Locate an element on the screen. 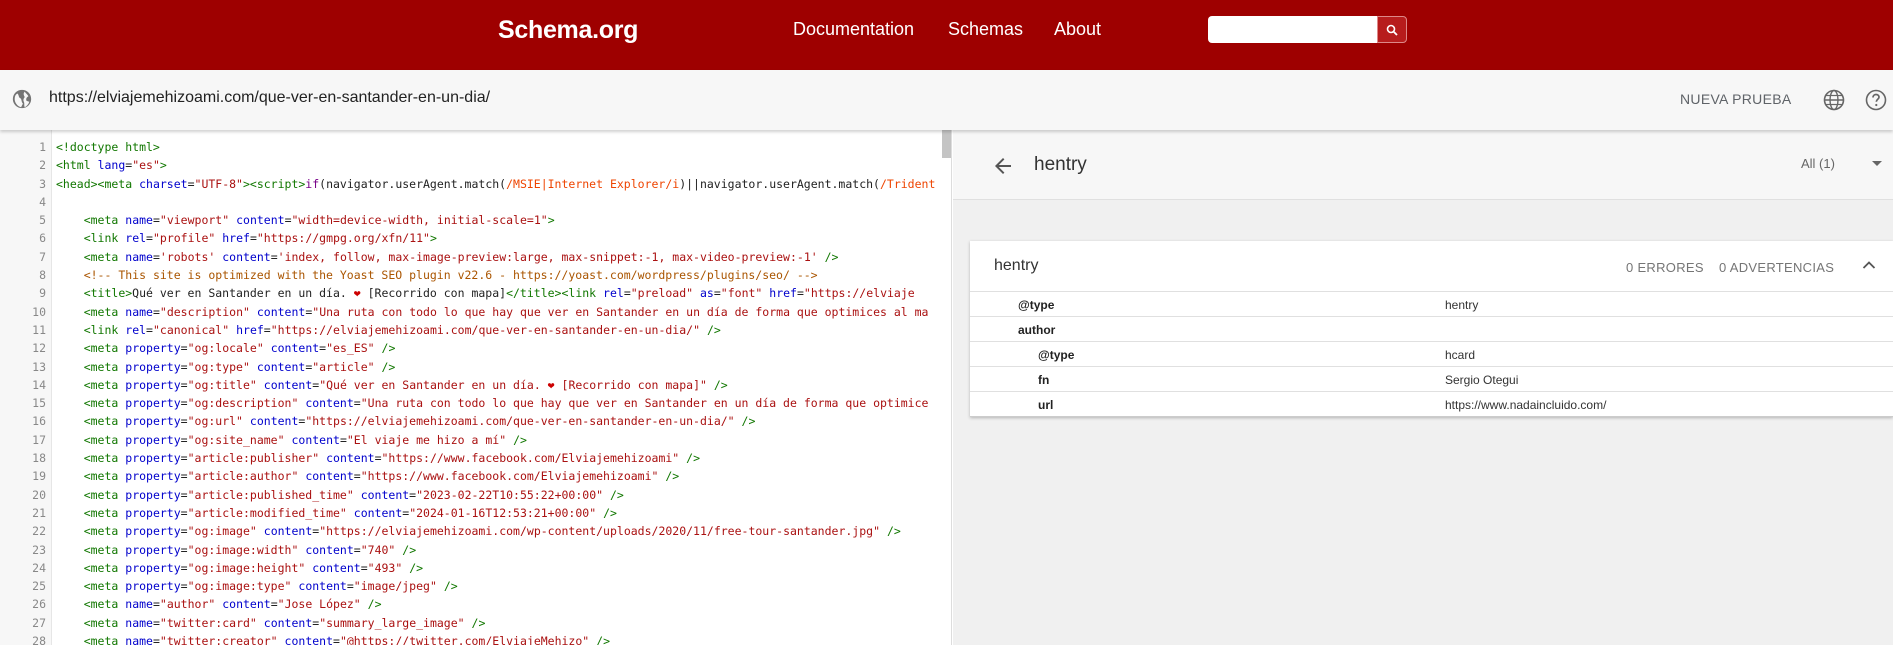 This screenshot has width=1893, height=645. code-line: 1 <!doctype html> is located at coordinates (475, 147).